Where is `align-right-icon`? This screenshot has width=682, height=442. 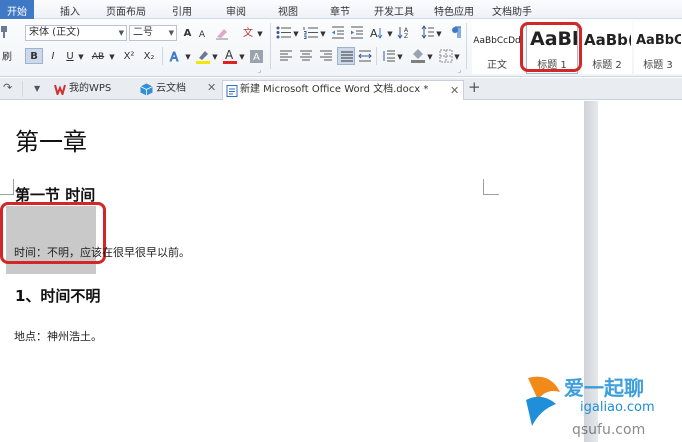 align-right-icon is located at coordinates (326, 56).